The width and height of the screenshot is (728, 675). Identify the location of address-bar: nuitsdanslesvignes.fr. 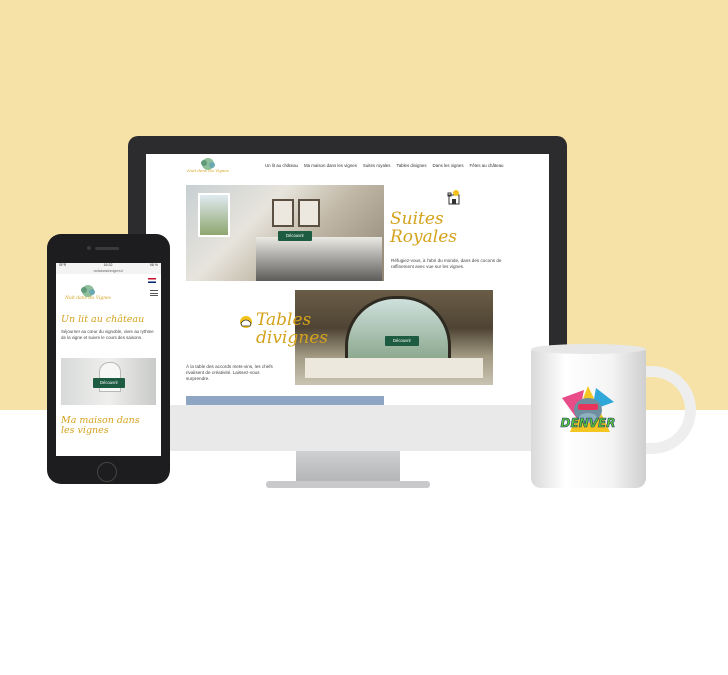
(108, 271).